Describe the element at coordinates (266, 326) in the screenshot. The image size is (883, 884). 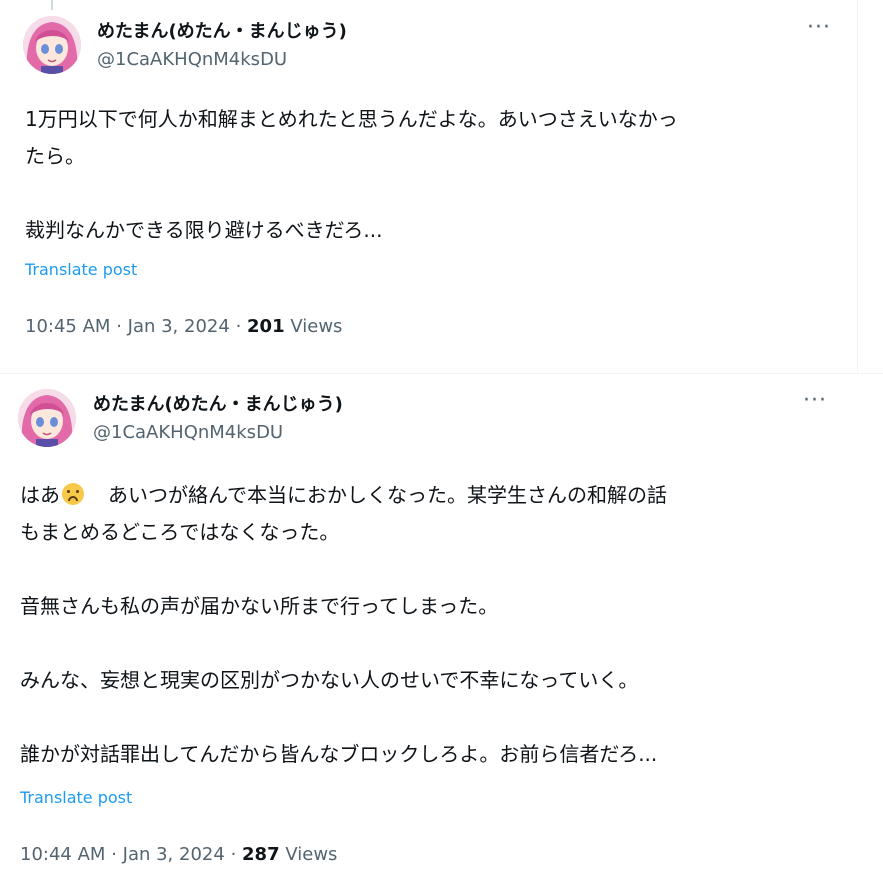
I see `views-count: 201` at that location.